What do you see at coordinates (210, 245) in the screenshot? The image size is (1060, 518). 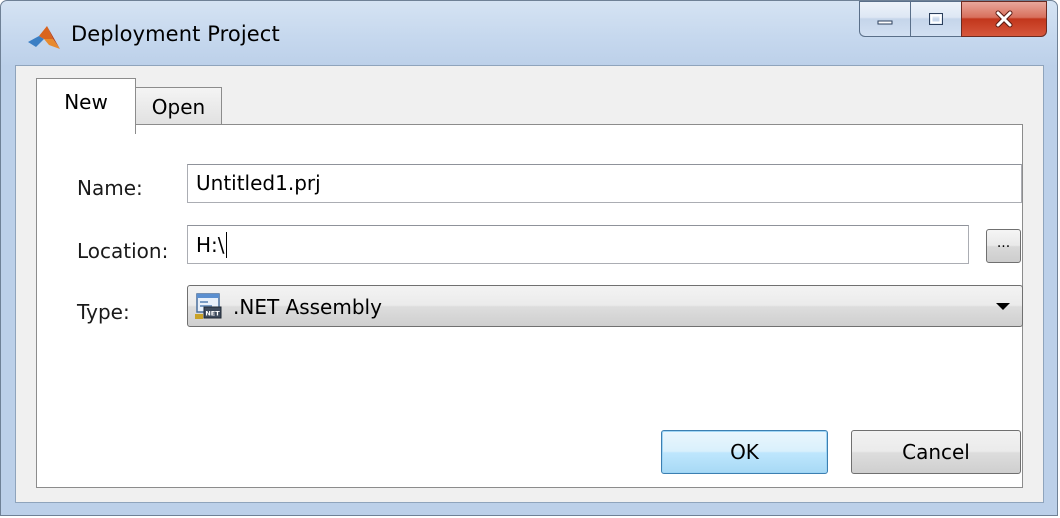 I see `location-value: H:\` at bounding box center [210, 245].